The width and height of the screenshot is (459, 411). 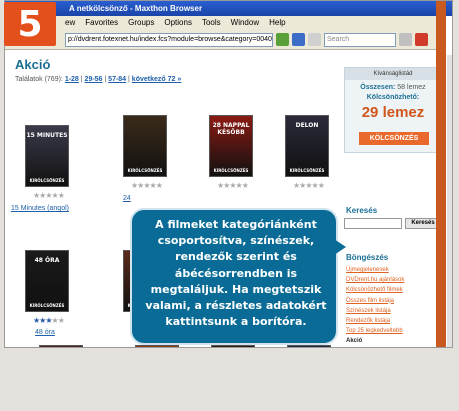 What do you see at coordinates (228, 8) in the screenshot?
I see `window-title: A netkölcsönző - Maxthon Browser` at bounding box center [228, 8].